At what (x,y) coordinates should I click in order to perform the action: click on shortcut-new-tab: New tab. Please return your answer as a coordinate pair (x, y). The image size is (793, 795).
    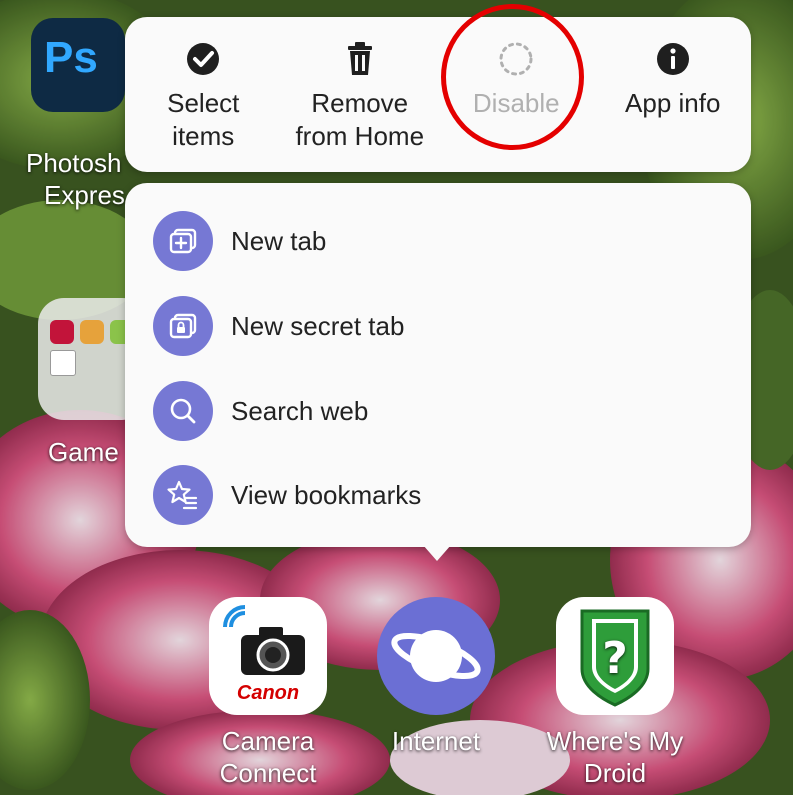
    Looking at the image, I should click on (239, 241).